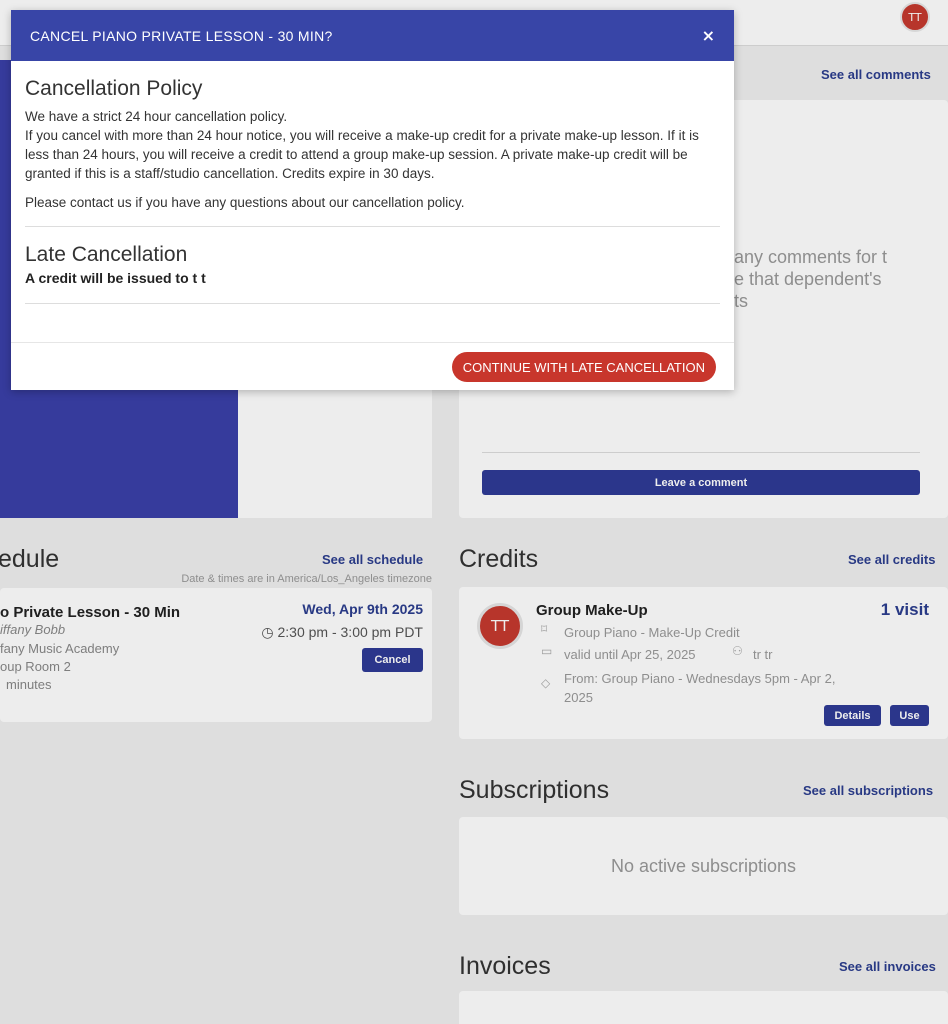 The height and width of the screenshot is (1024, 948). I want to click on modal-header: CANCEL PIANO PRIVATE LESSON - 30 MIN? ×, so click(372, 35).